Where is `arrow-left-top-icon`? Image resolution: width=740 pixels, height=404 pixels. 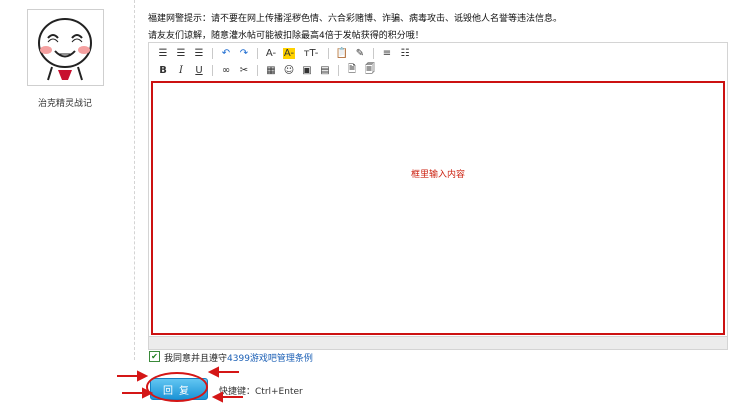
arrow-left-top-icon is located at coordinates (133, 376).